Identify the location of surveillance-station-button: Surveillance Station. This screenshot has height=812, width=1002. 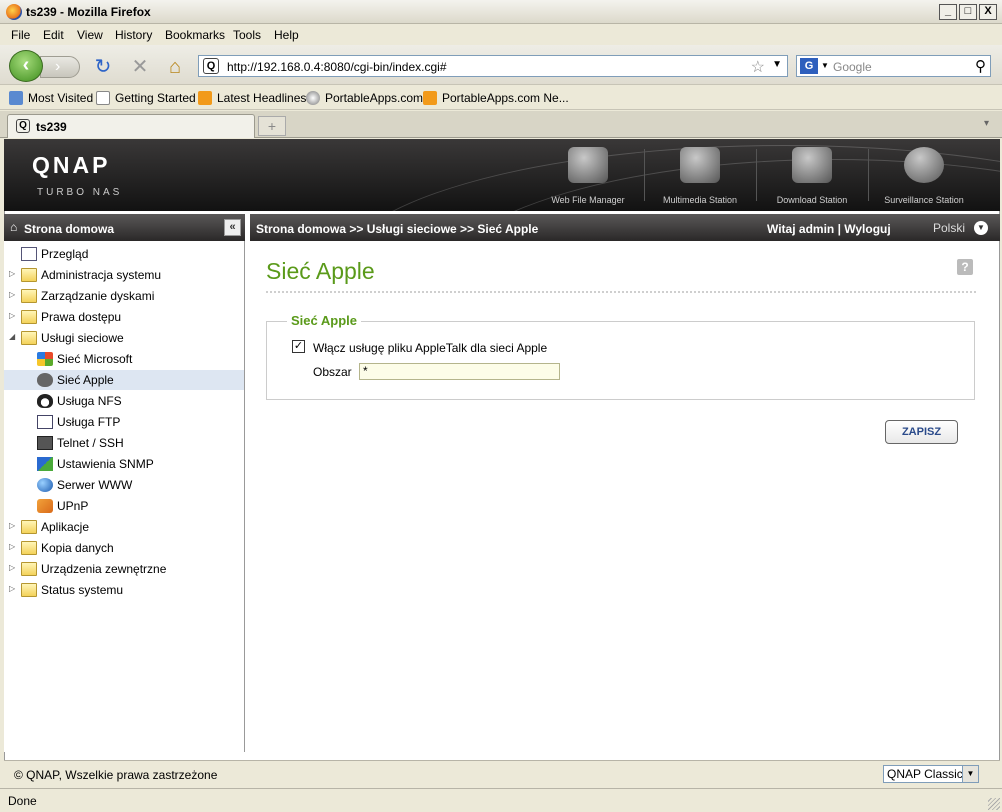
(924, 179).